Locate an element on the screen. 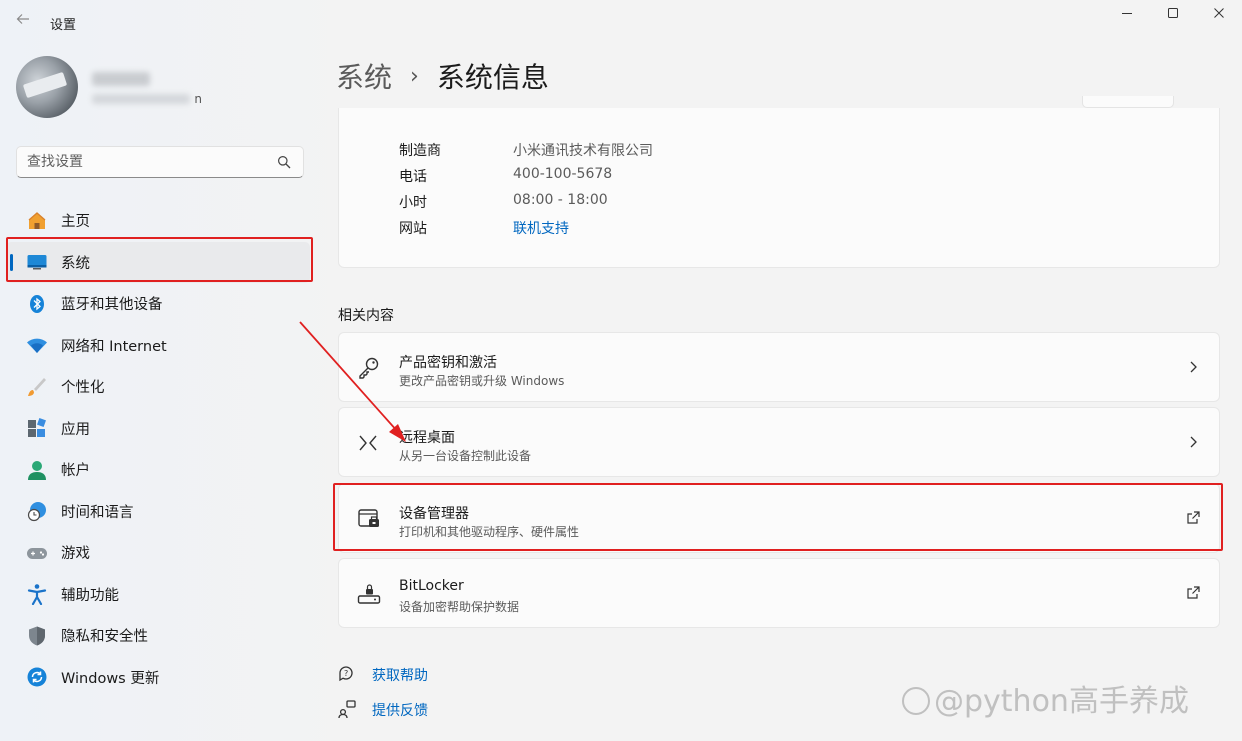 The width and height of the screenshot is (1242, 741). related-item-title: 产品密钥和激活 is located at coordinates (448, 363).